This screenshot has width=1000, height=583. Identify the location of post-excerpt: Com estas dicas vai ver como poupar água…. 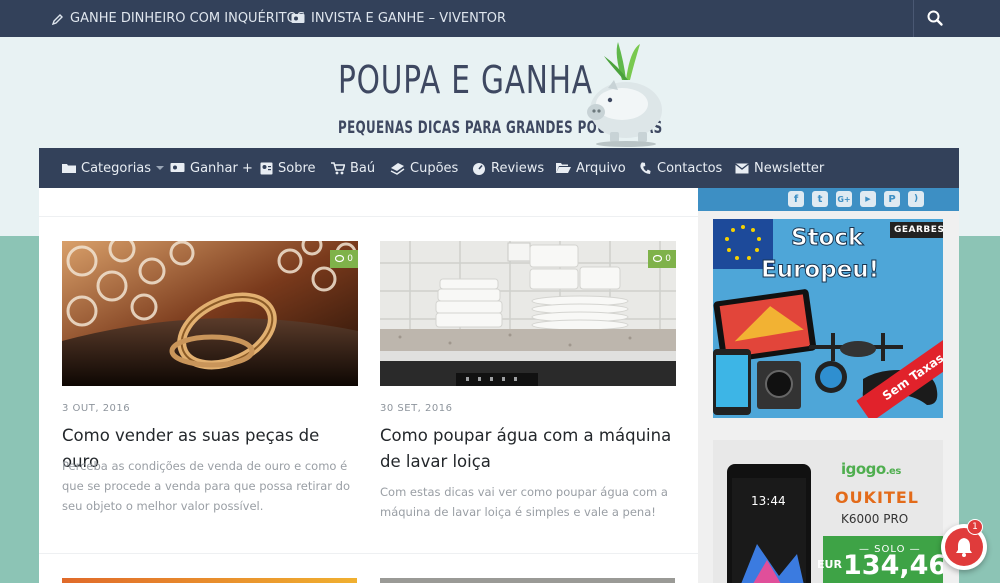
(524, 502).